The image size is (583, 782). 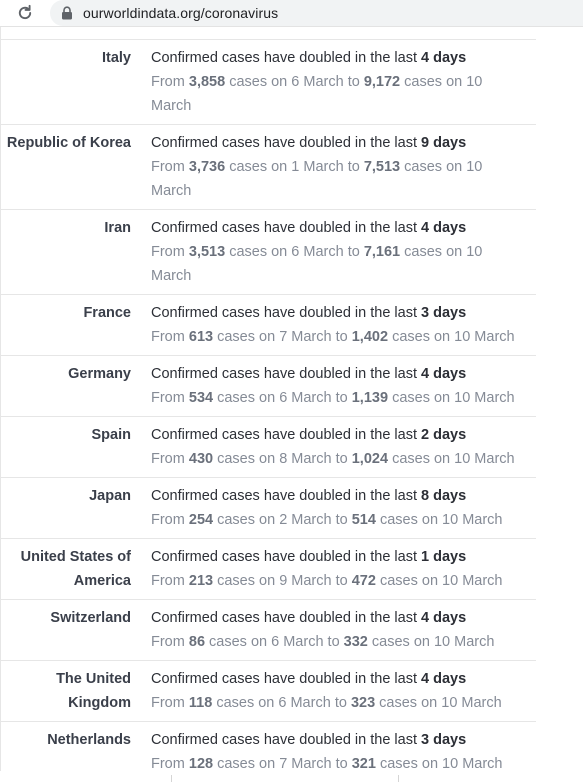 What do you see at coordinates (355, 642) in the screenshot?
I see `to-cases: 332` at bounding box center [355, 642].